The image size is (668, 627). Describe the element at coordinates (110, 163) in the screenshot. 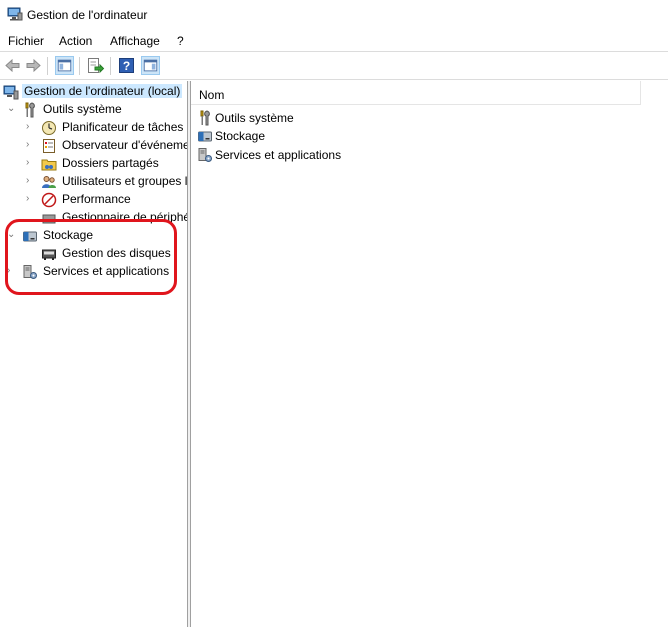

I see `tree-item-label: Dossiers partagés` at that location.